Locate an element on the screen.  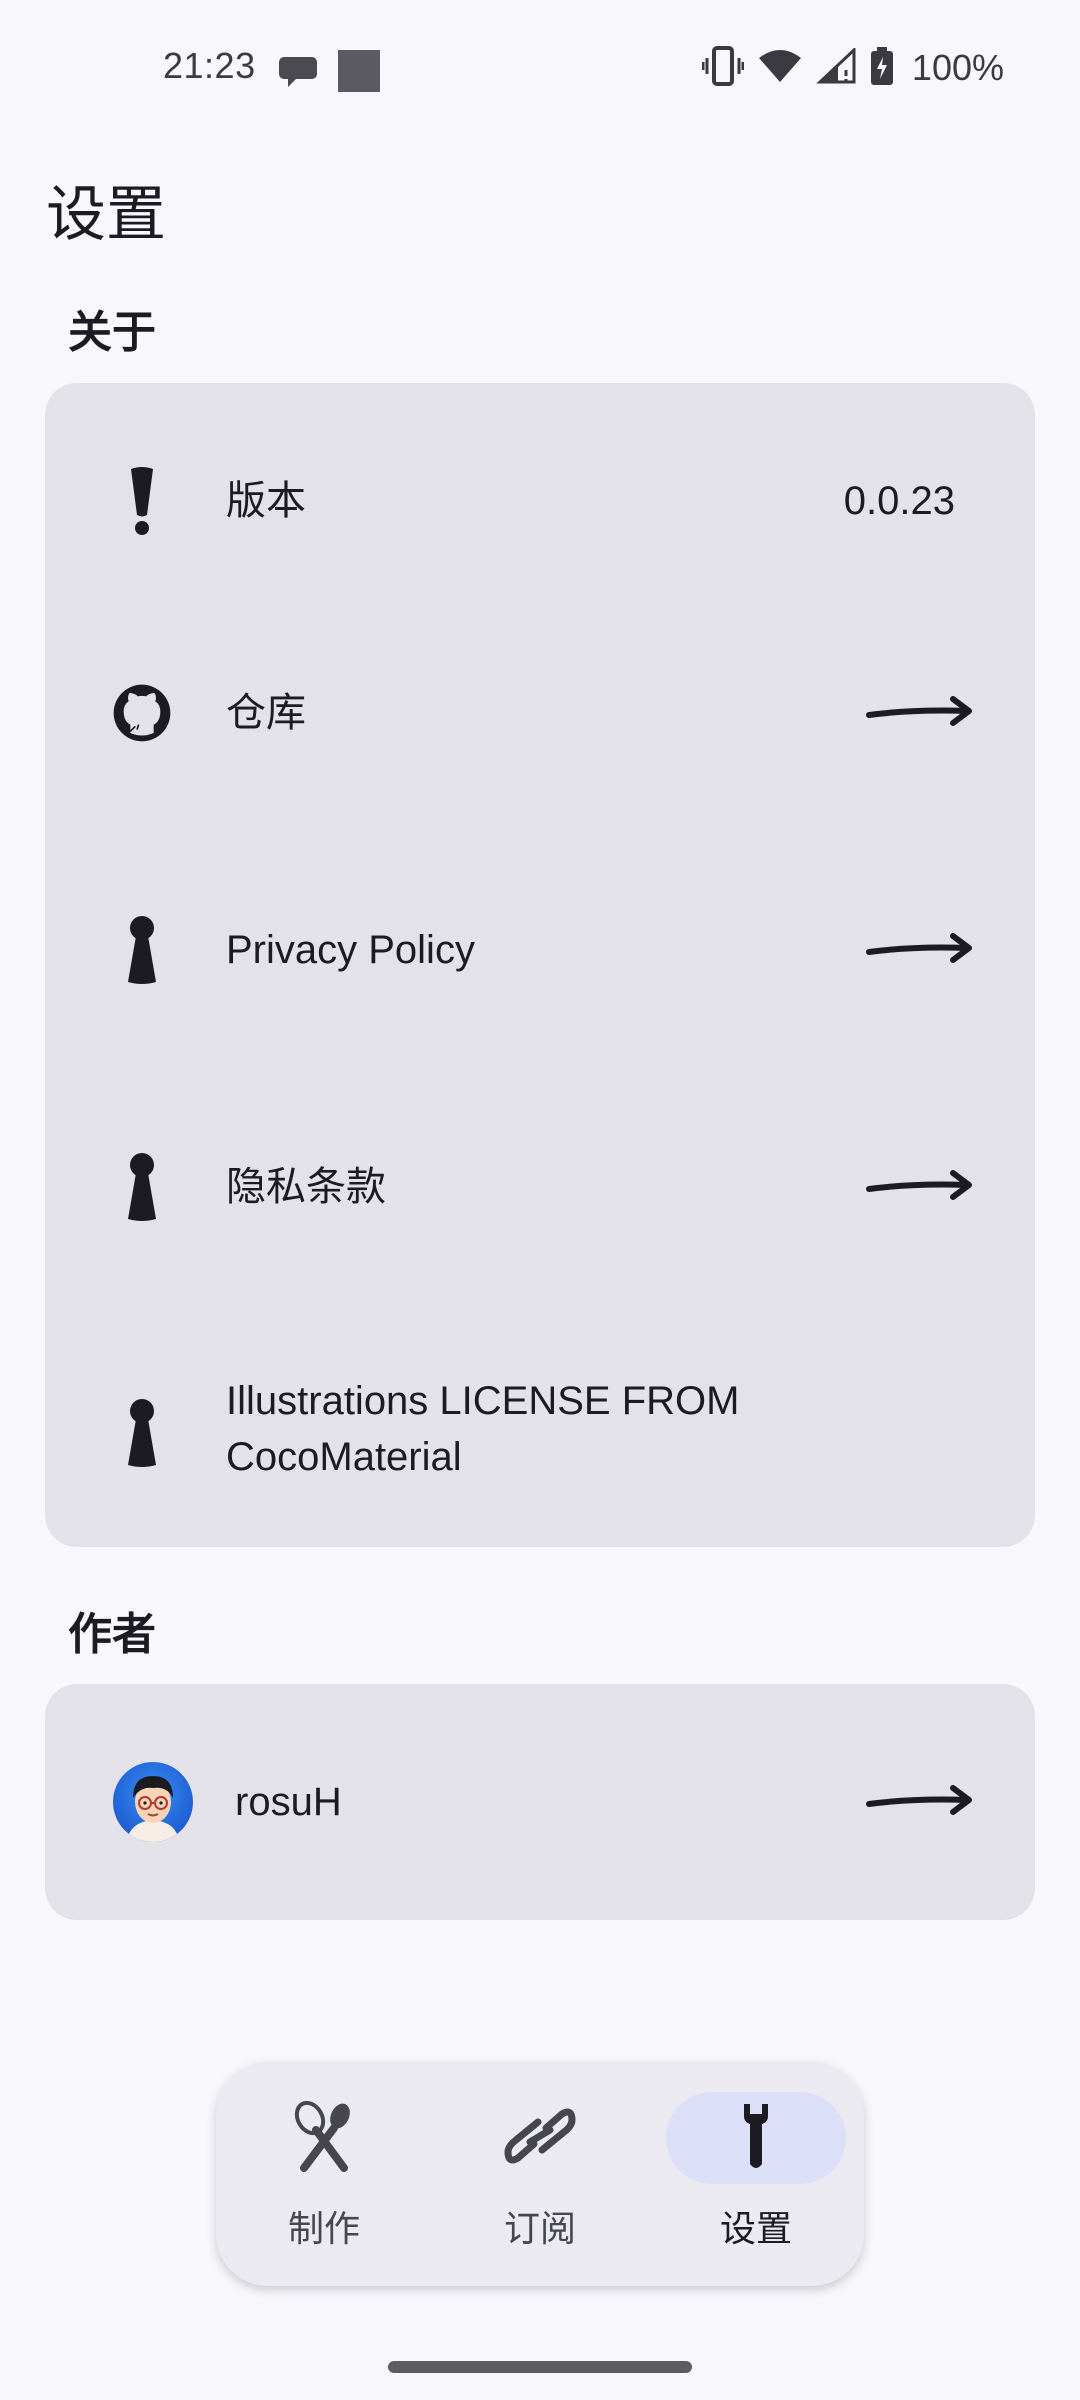
privacy-terms-row: 隐私条款 is located at coordinates (540, 1187).